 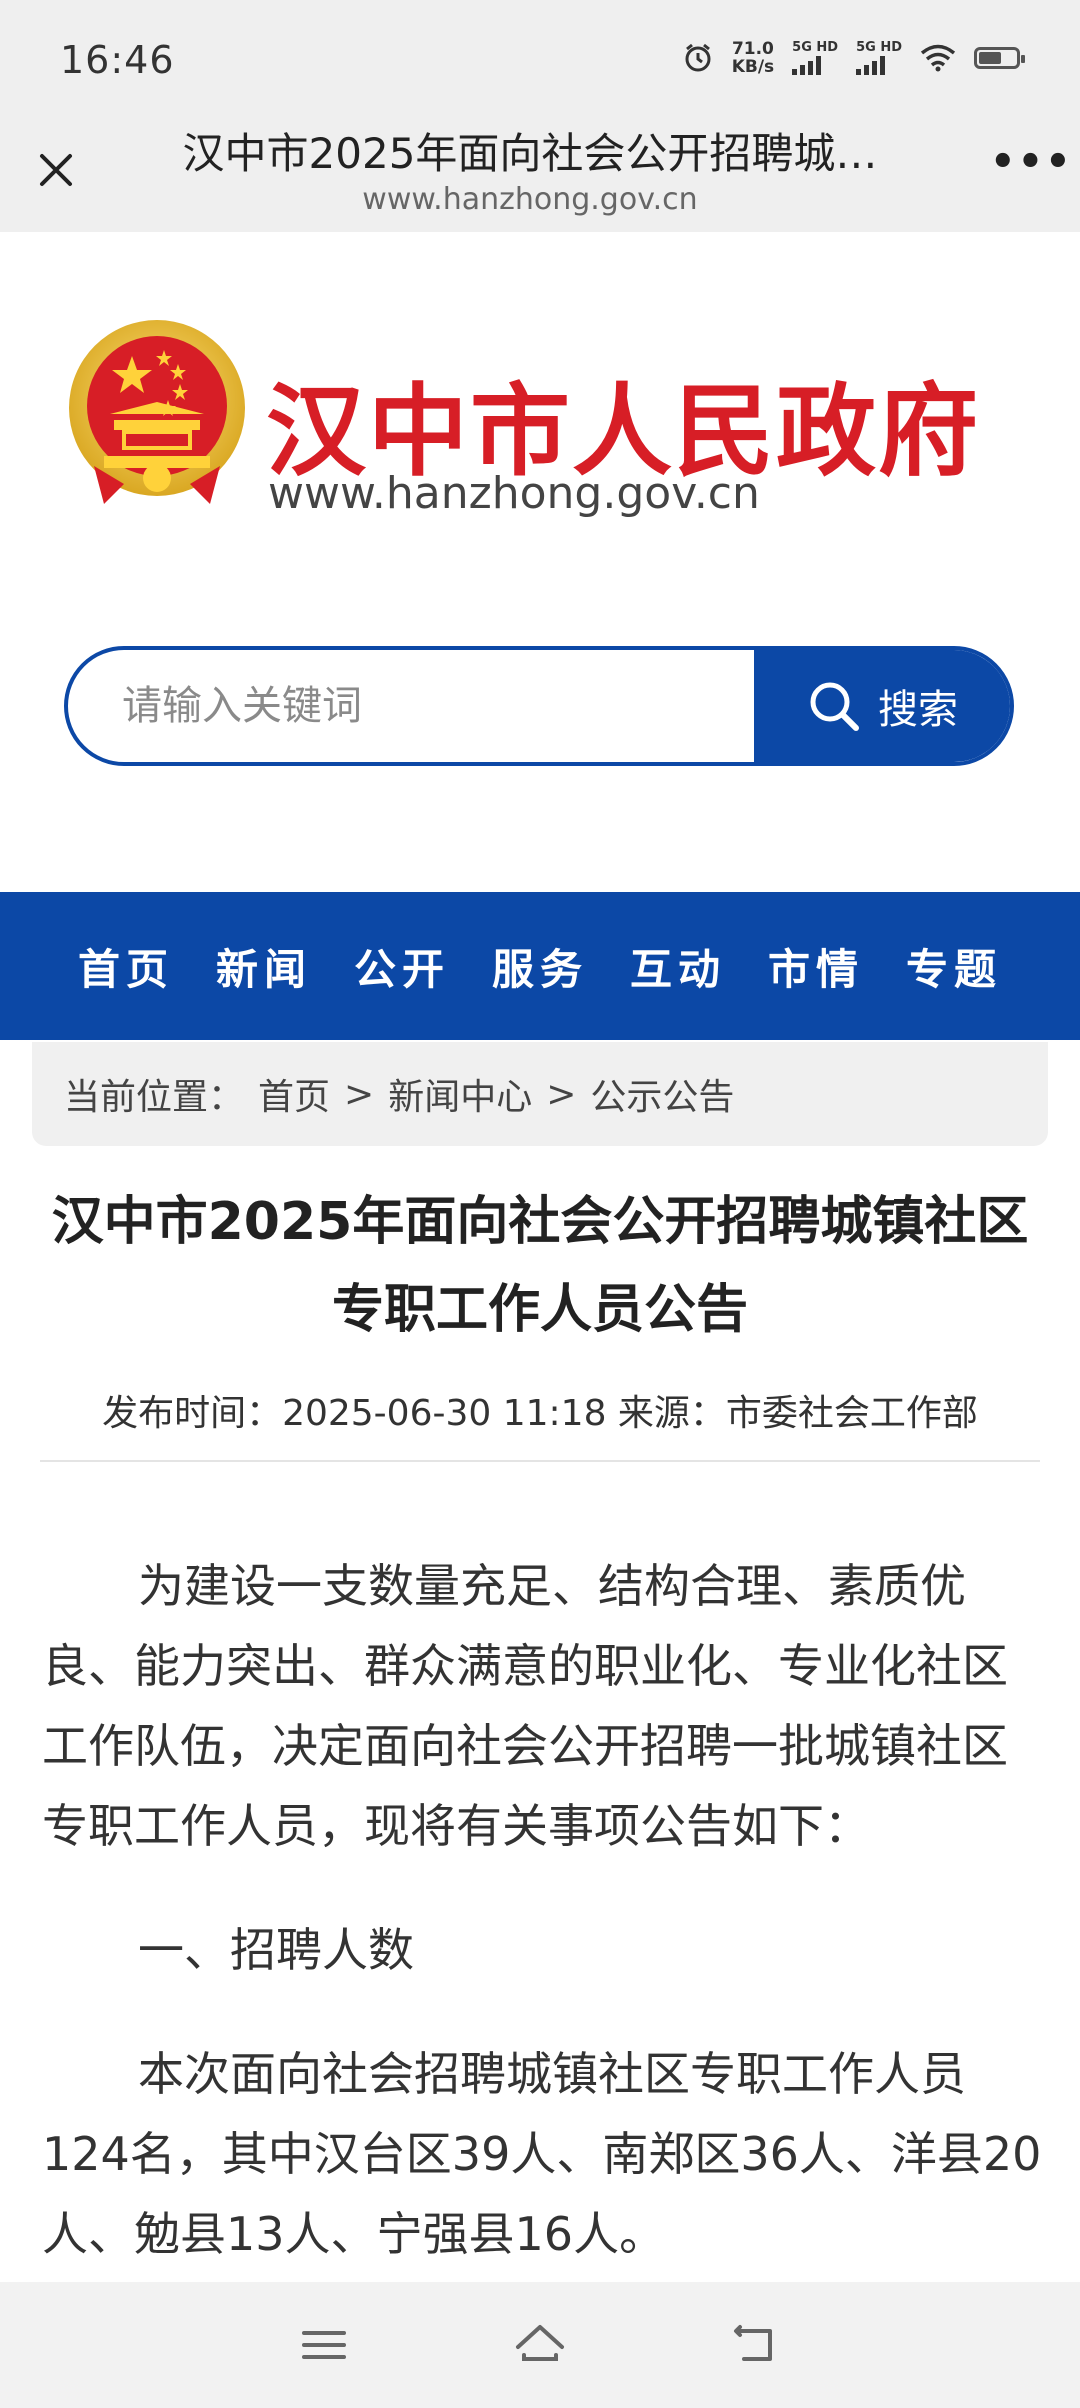 What do you see at coordinates (540, 1222) in the screenshot?
I see `article-title-line1: 汉中市2025年面向社会公开招聘城镇社区` at bounding box center [540, 1222].